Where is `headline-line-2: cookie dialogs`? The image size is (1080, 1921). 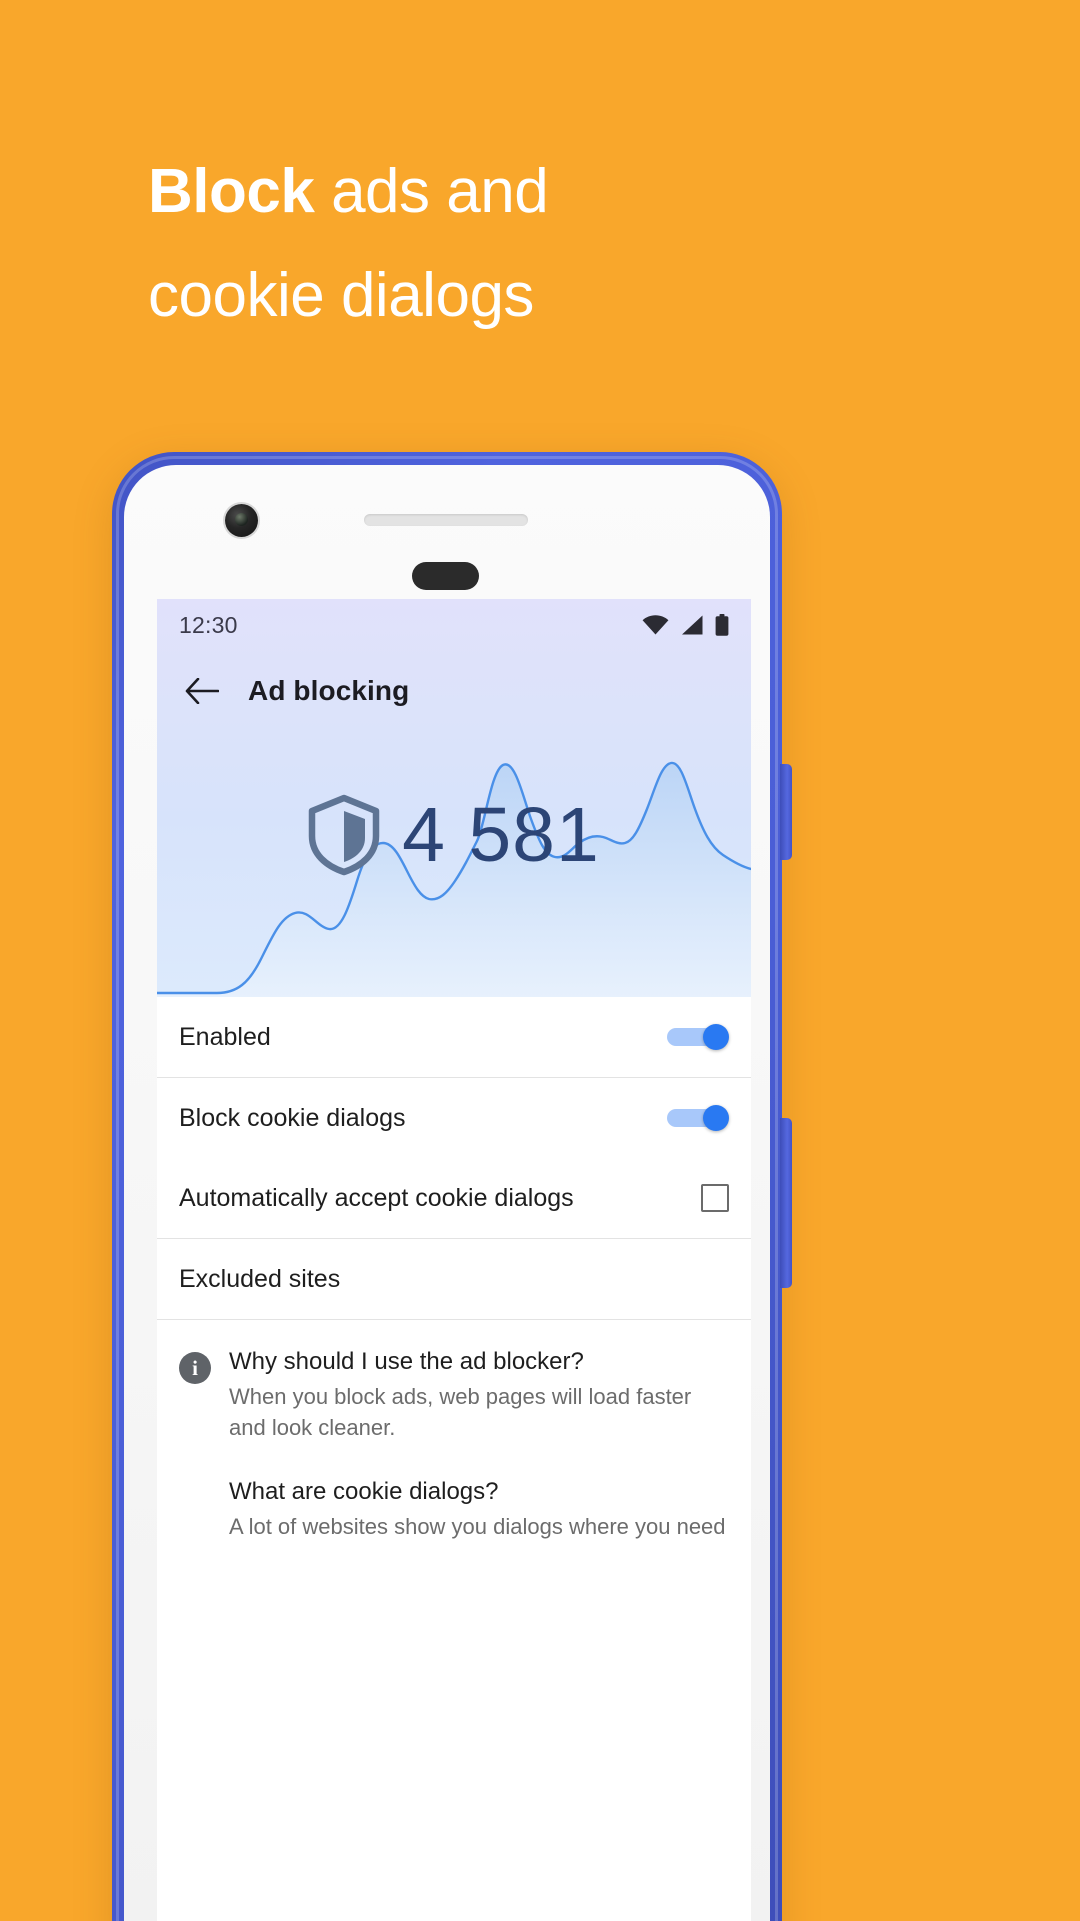 headline-line-2: cookie dialogs is located at coordinates (341, 295).